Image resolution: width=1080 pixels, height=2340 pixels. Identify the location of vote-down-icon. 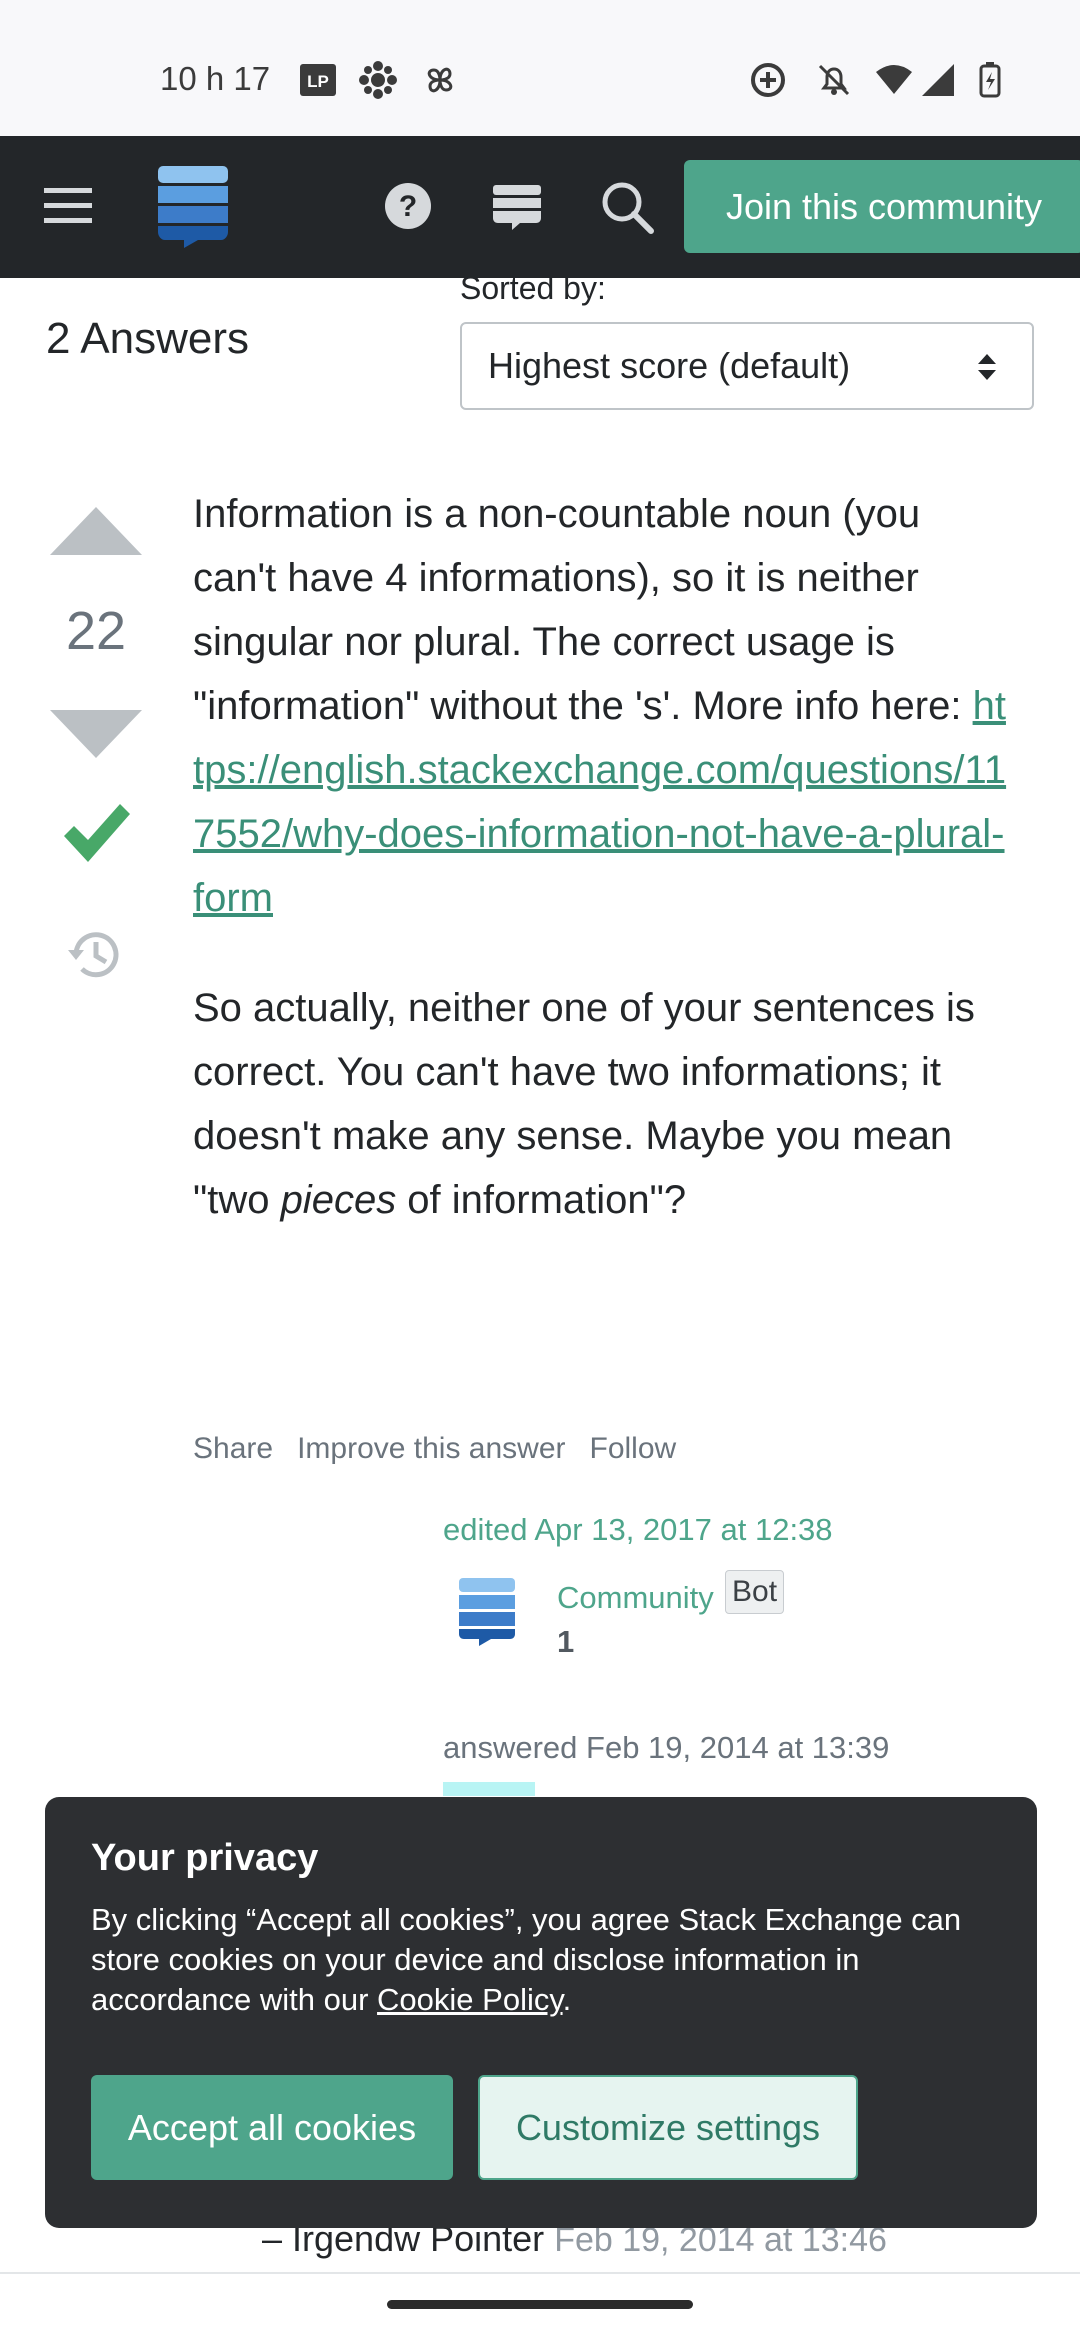
(96, 734).